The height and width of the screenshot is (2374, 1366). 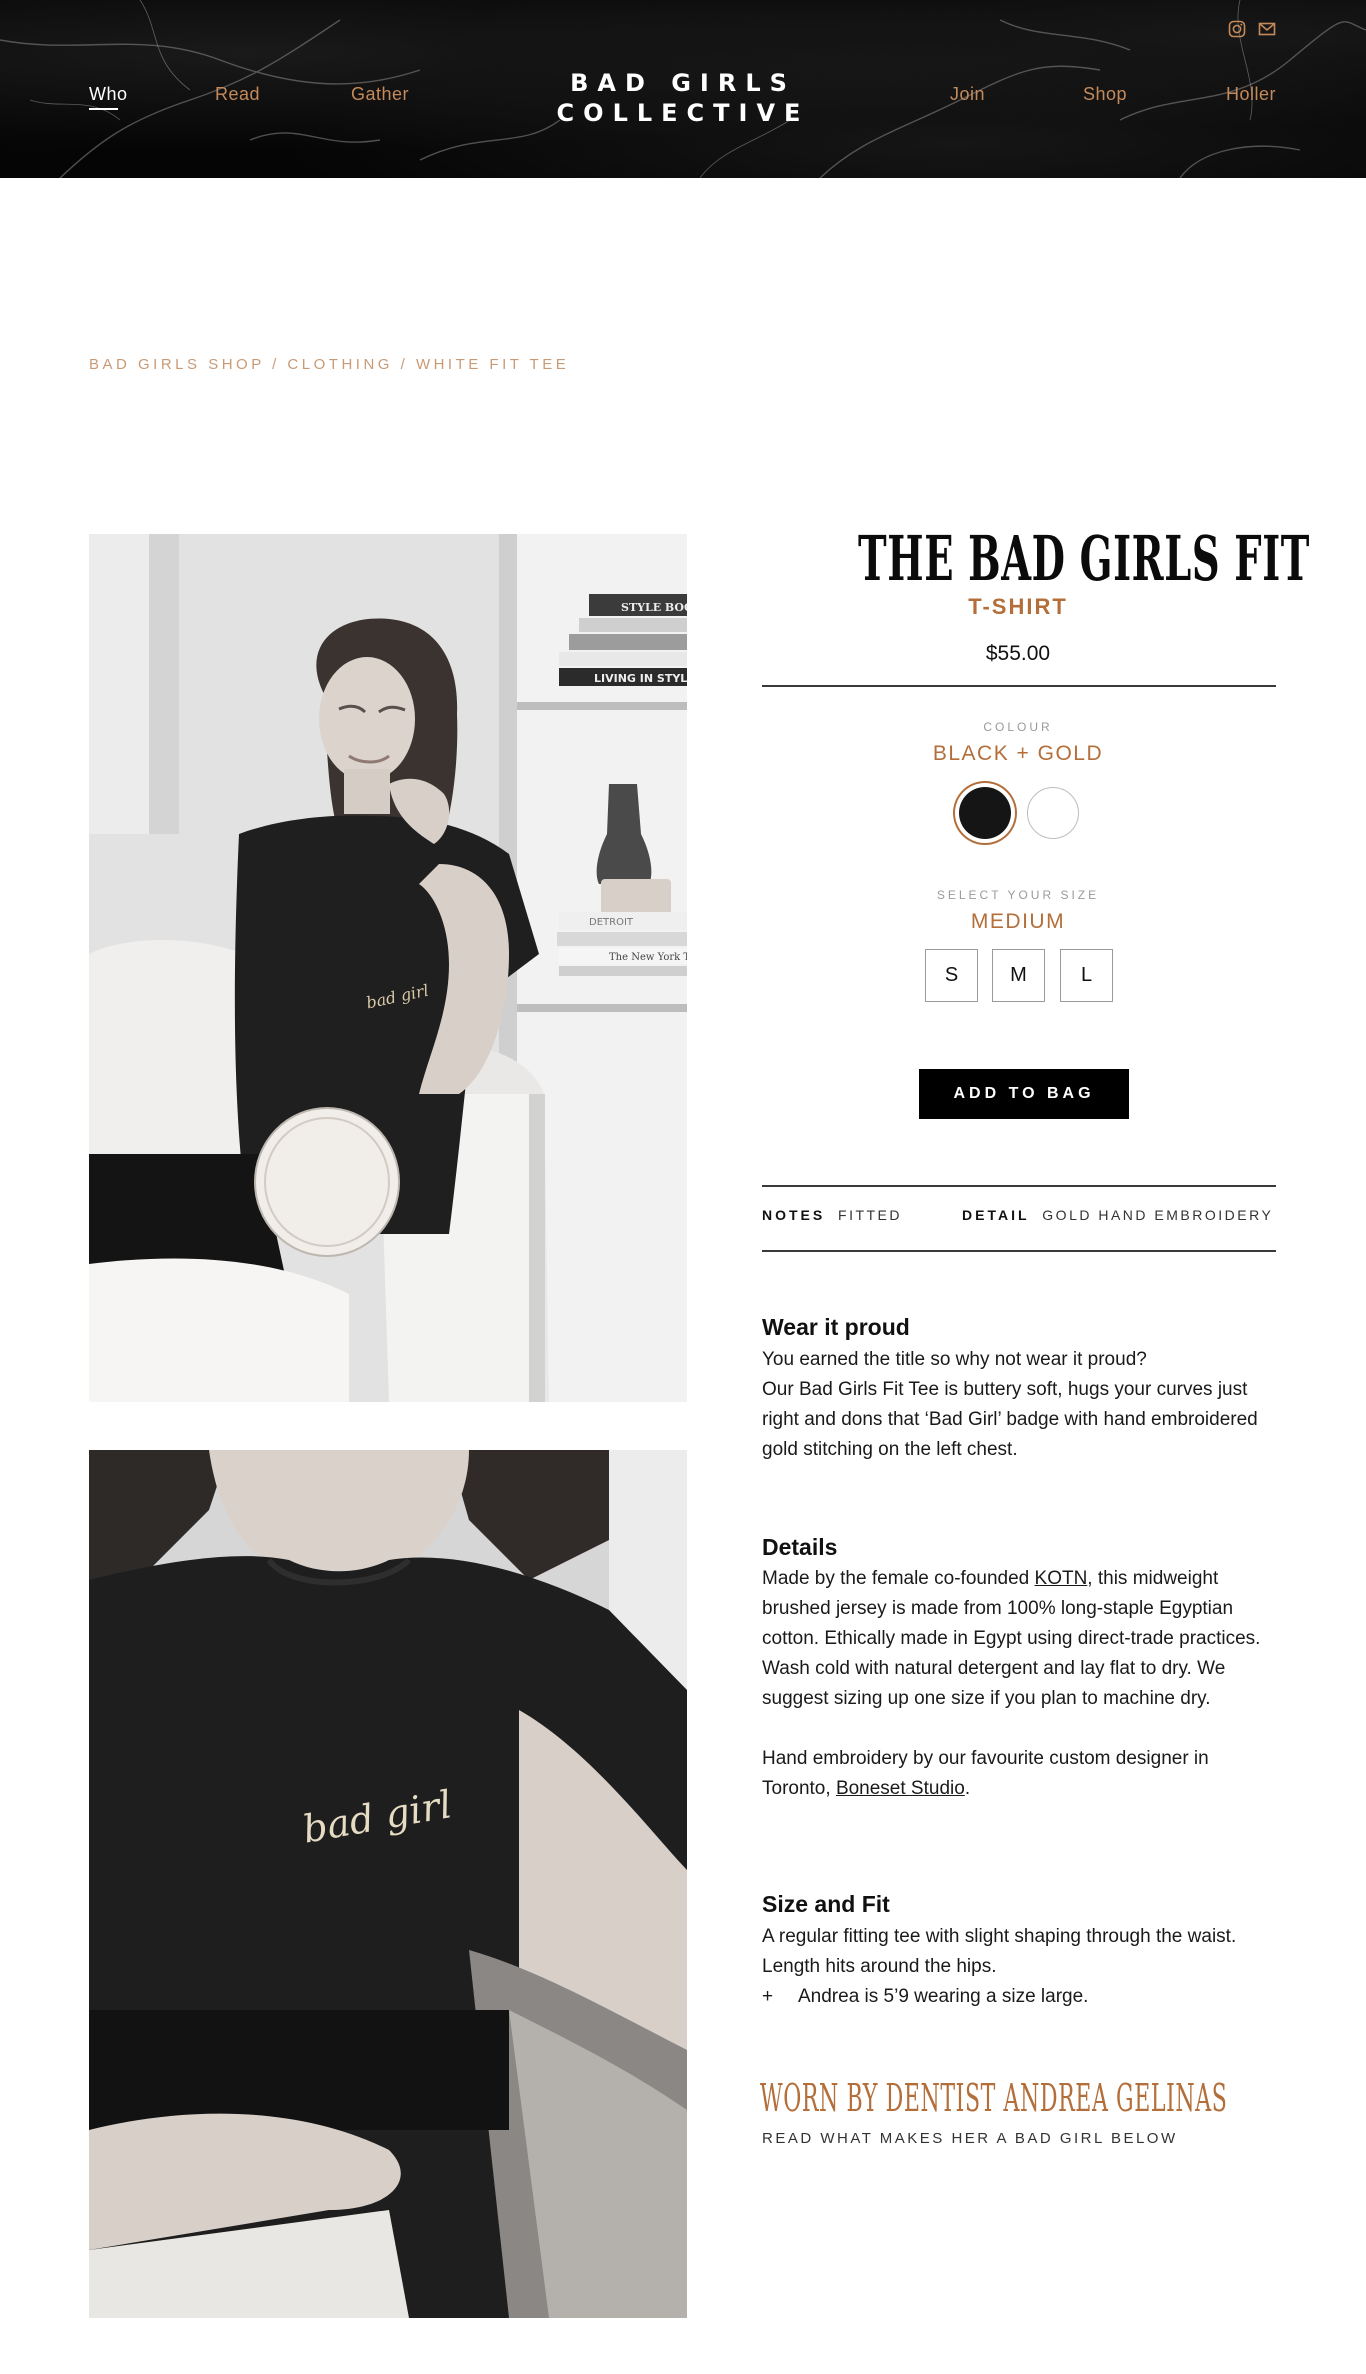 I want to click on details-text: Made by the female co-founded, so click(x=898, y=1578).